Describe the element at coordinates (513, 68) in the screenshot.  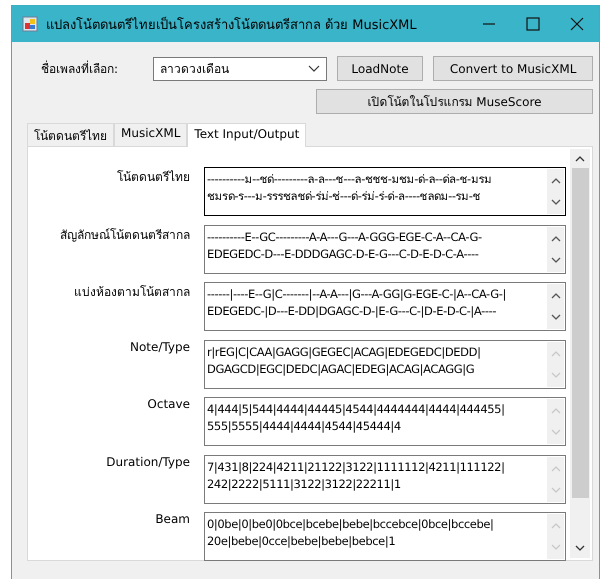
I see `convert-button: Convert to MusicXML` at that location.